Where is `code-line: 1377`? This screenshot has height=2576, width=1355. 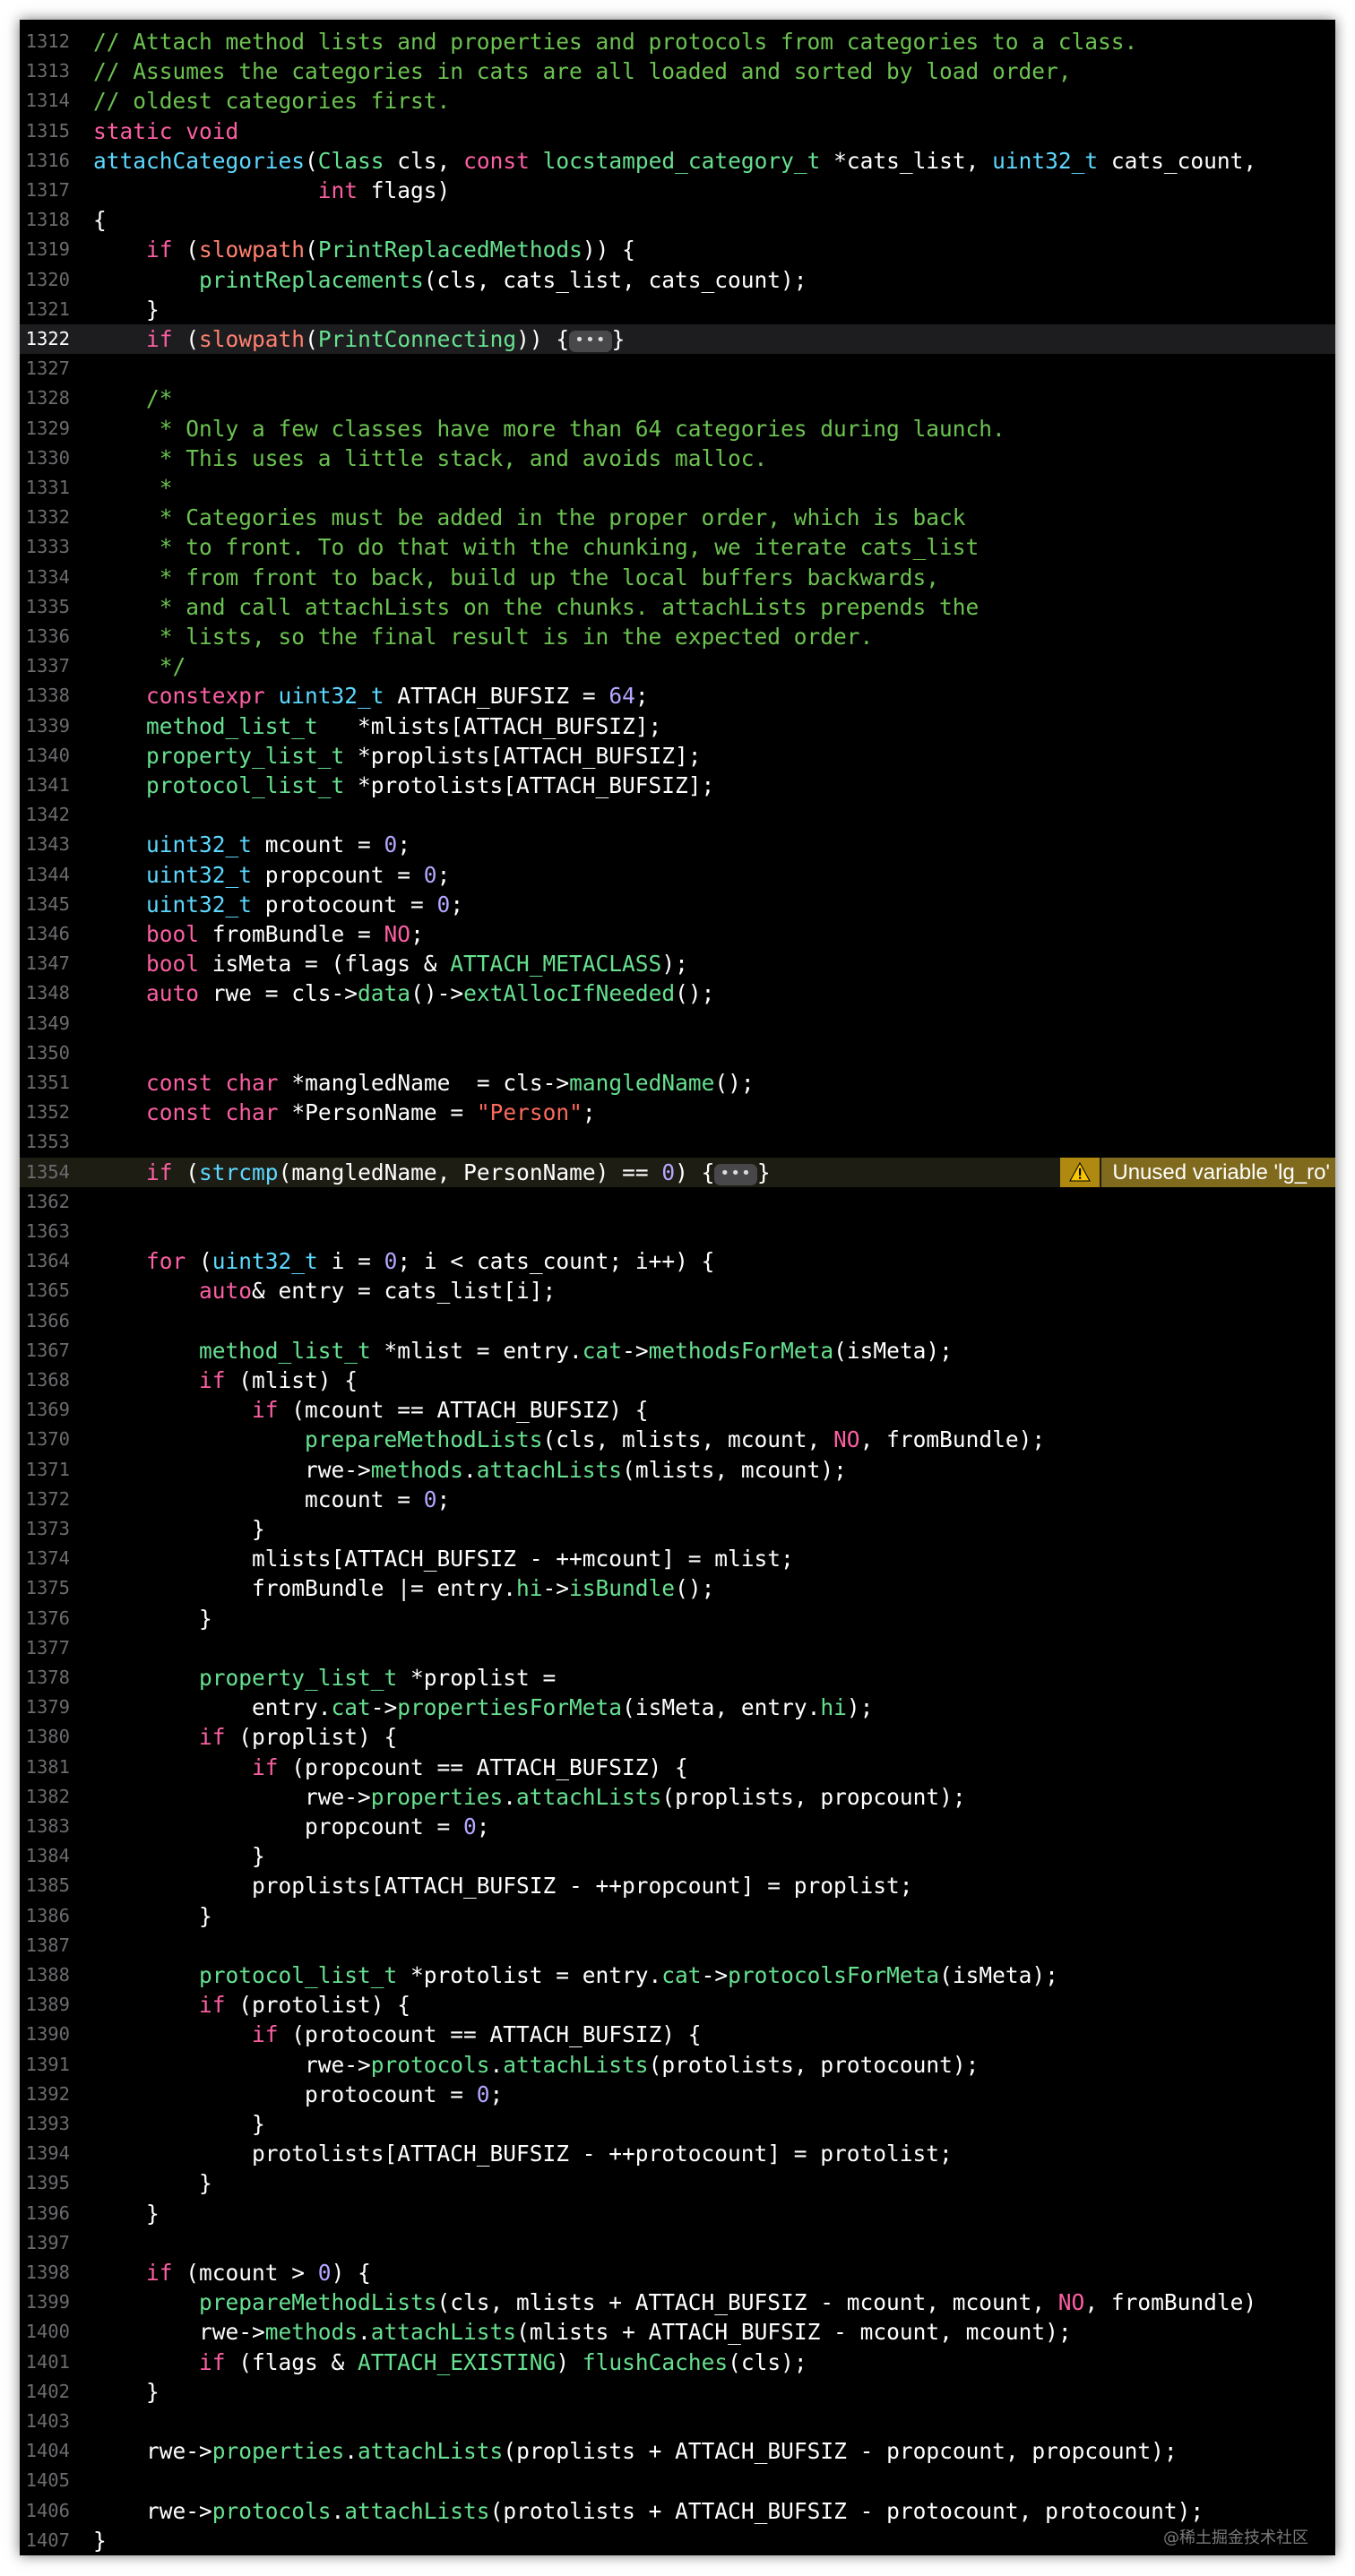
code-line: 1377 is located at coordinates (677, 1648).